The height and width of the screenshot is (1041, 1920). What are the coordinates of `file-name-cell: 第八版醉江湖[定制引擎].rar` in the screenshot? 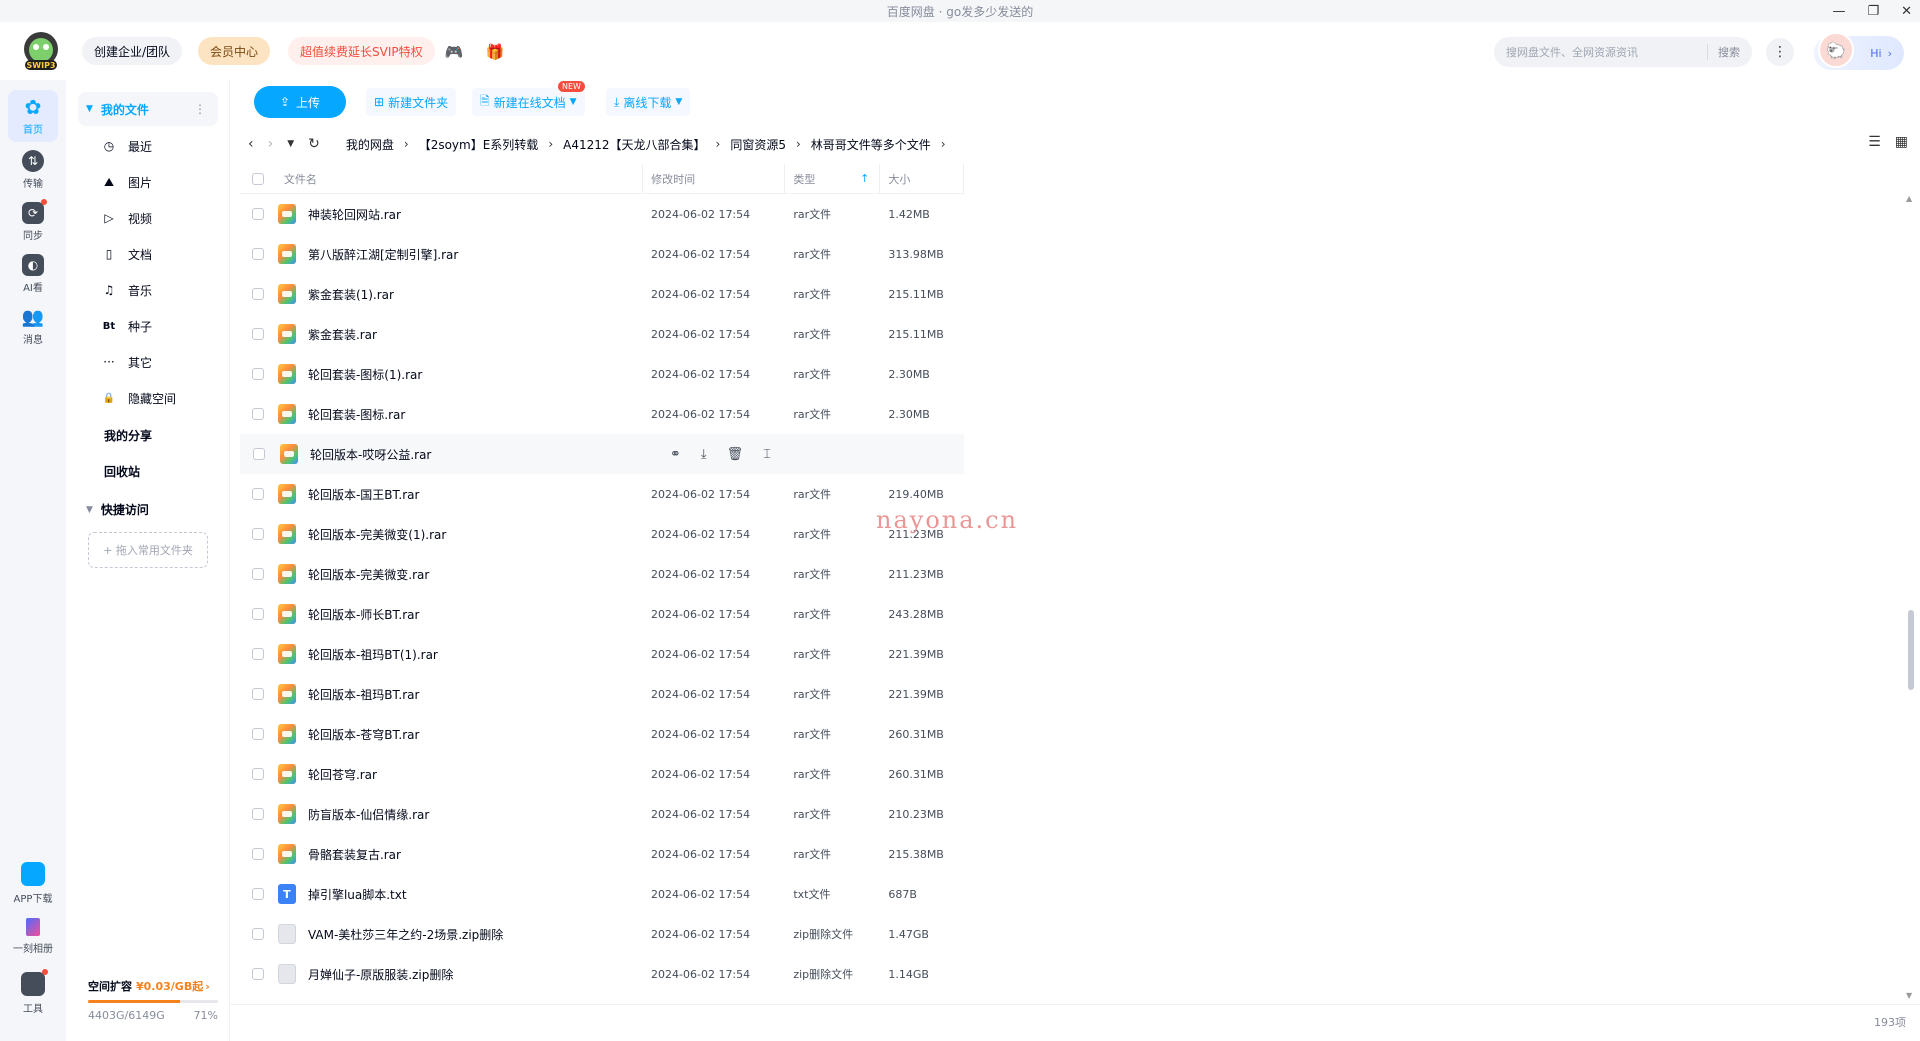 It's located at (459, 254).